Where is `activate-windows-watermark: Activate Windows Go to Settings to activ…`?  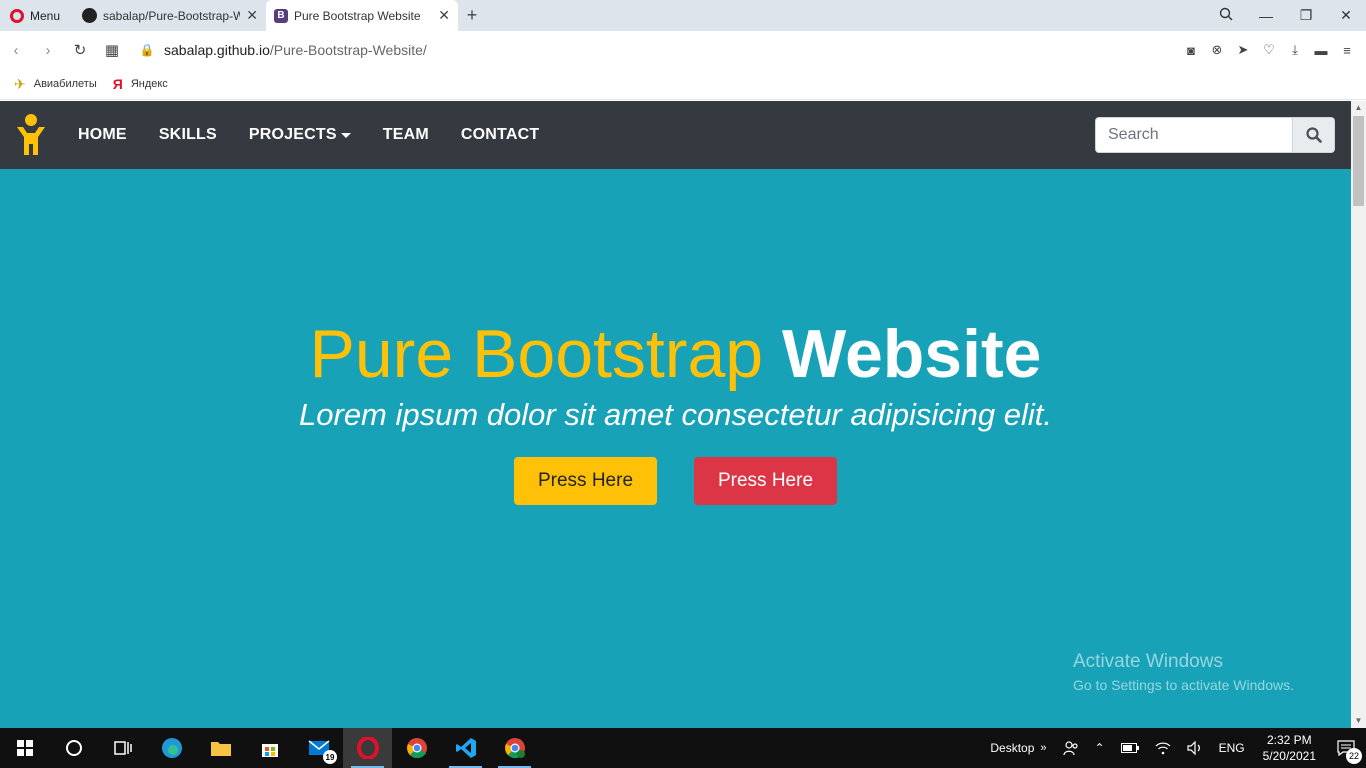
activate-windows-watermark: Activate Windows Go to Settings to activ… is located at coordinates (1183, 672).